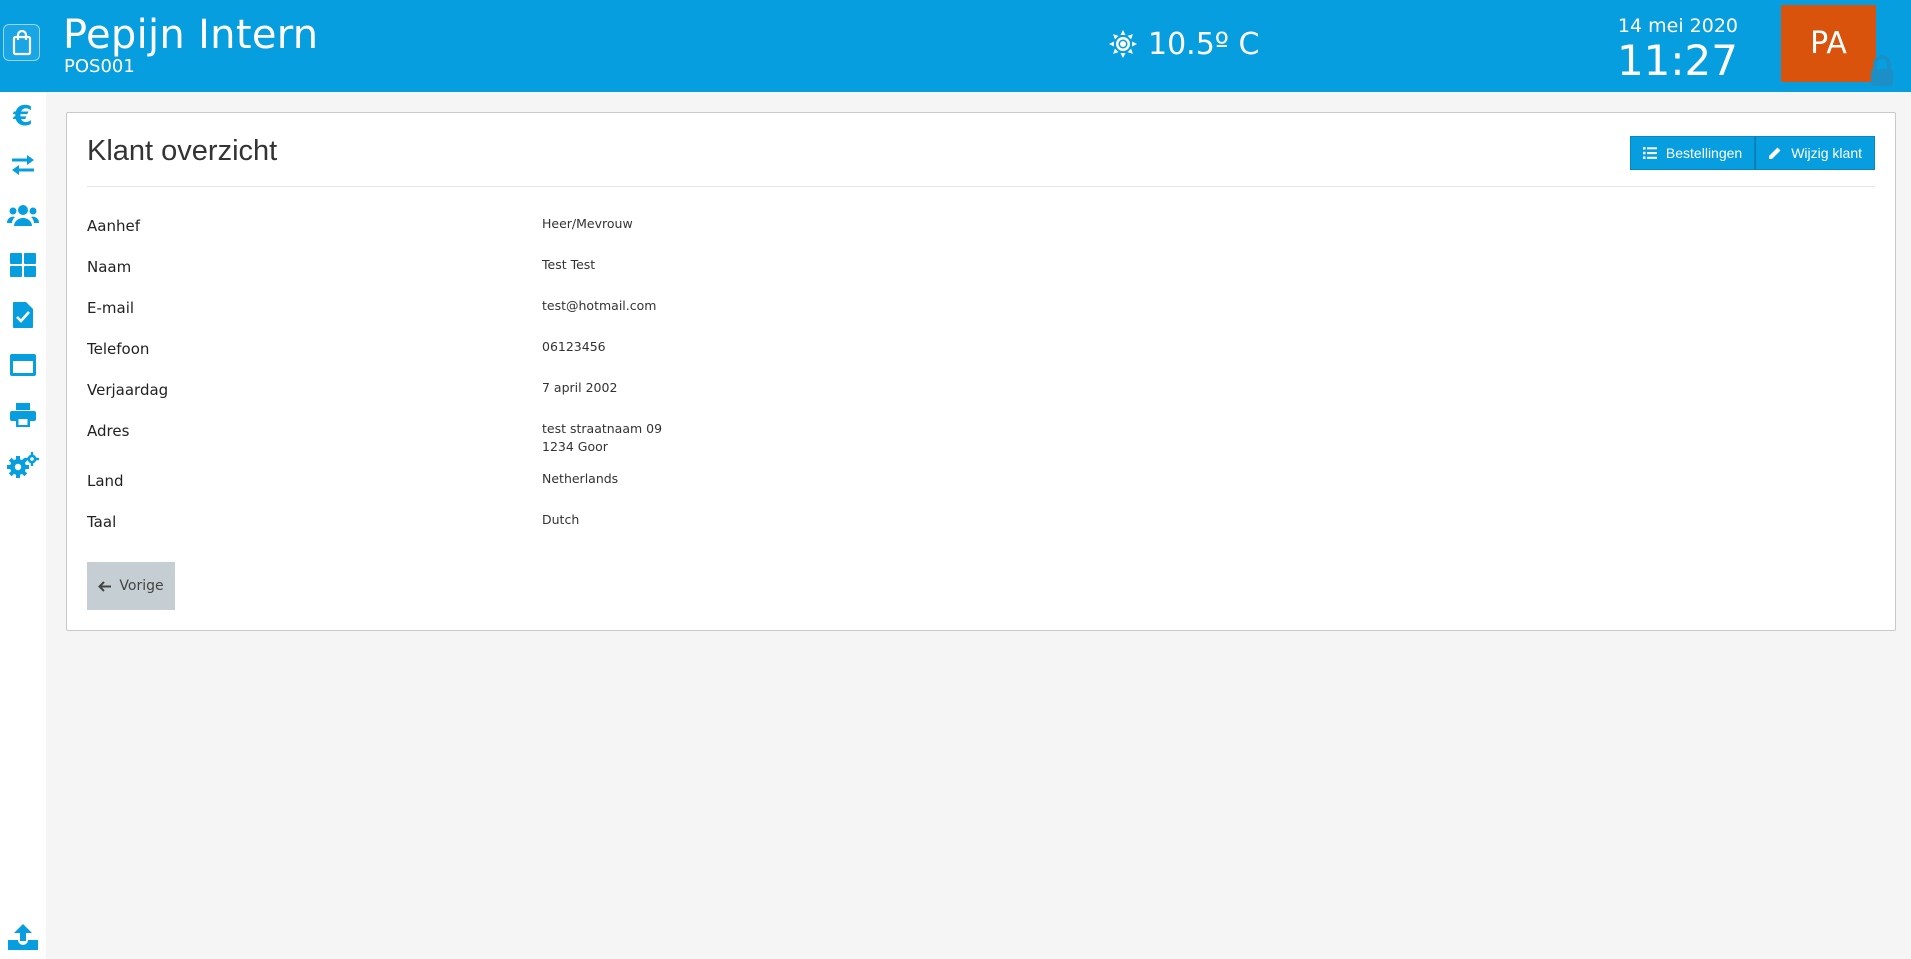 The height and width of the screenshot is (959, 1911). Describe the element at coordinates (1123, 44) in the screenshot. I see `sun-icon` at that location.